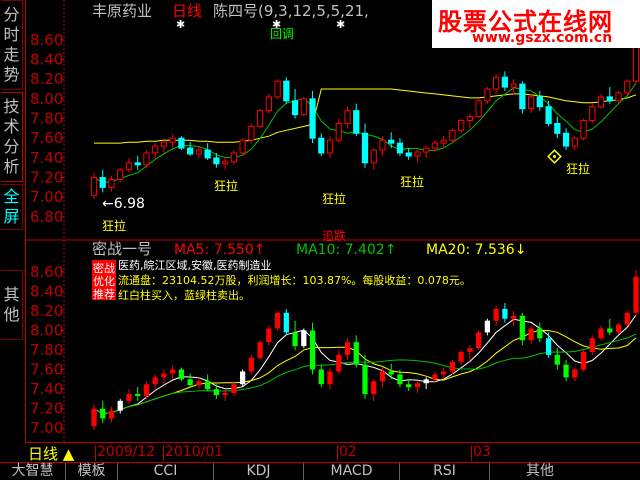 Image resolution: width=640 pixels, height=480 pixels. What do you see at coordinates (51, 453) in the screenshot?
I see `period-indicator: 日线 ▲` at bounding box center [51, 453].